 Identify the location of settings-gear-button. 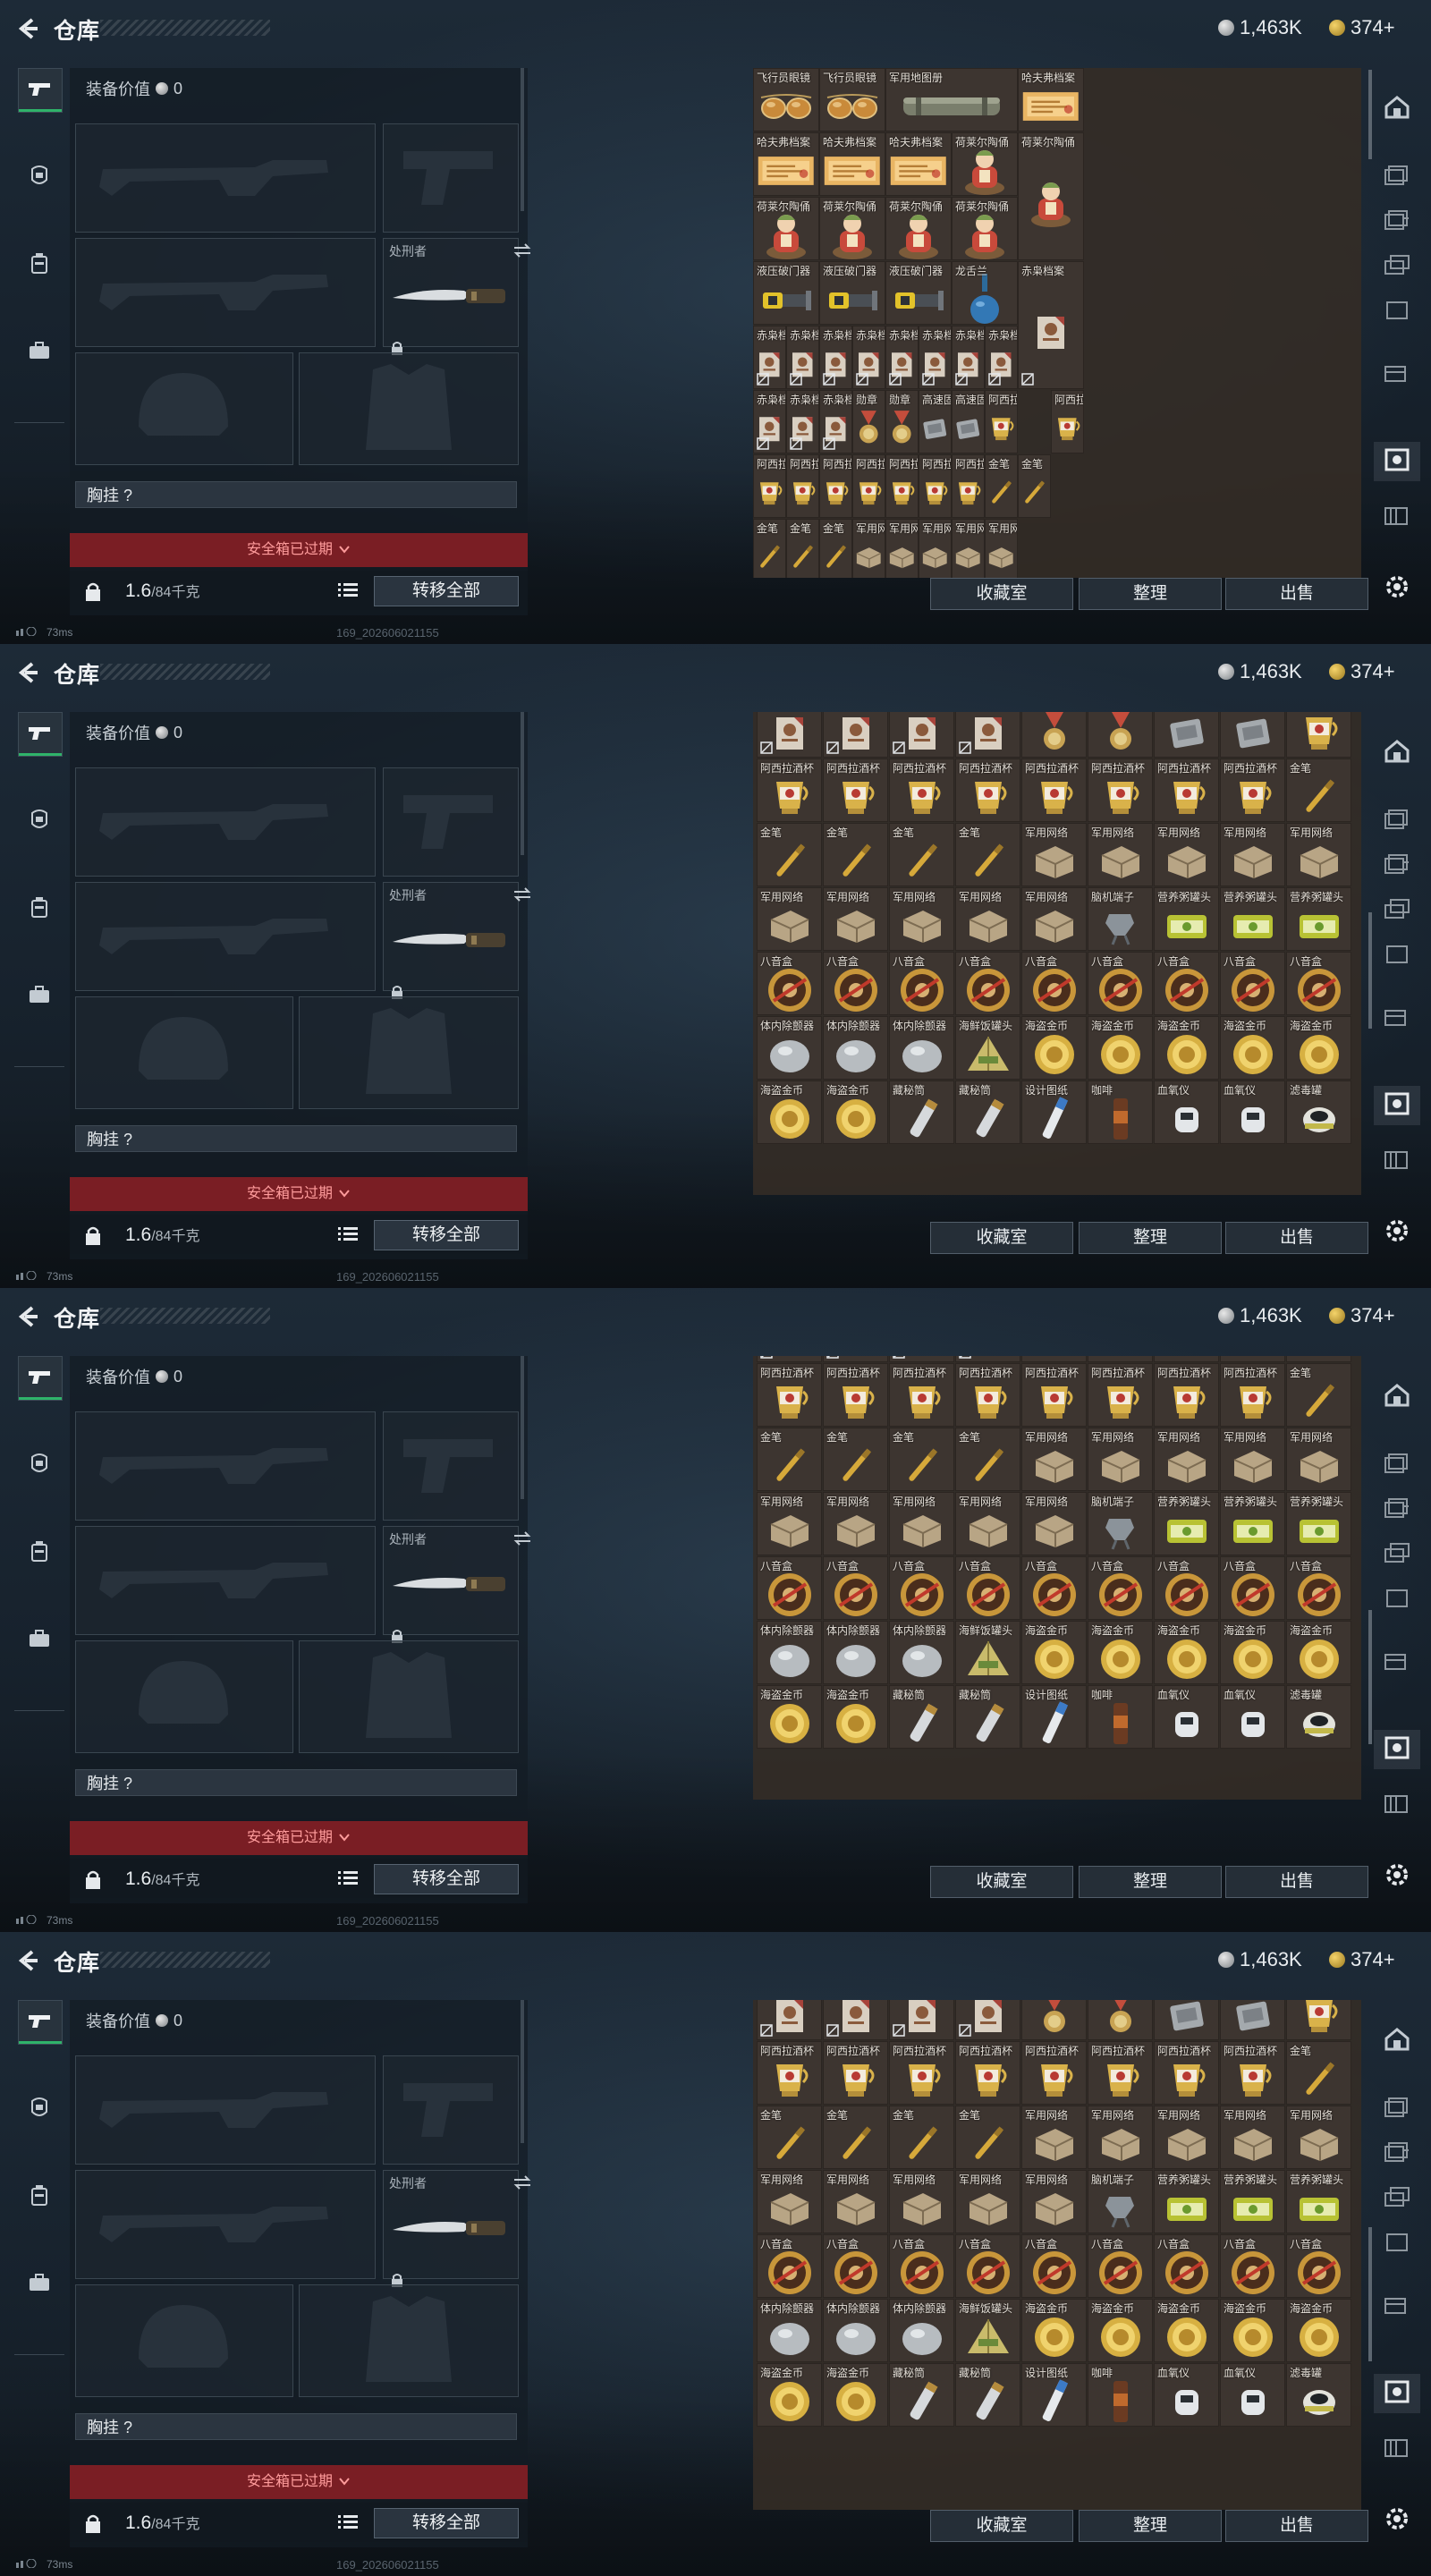
(1397, 1876).